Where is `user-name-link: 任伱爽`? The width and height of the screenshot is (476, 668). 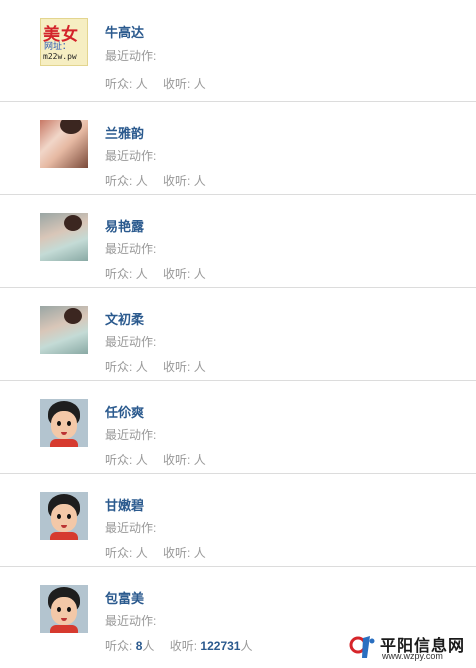 user-name-link: 任伱爽 is located at coordinates (124, 411).